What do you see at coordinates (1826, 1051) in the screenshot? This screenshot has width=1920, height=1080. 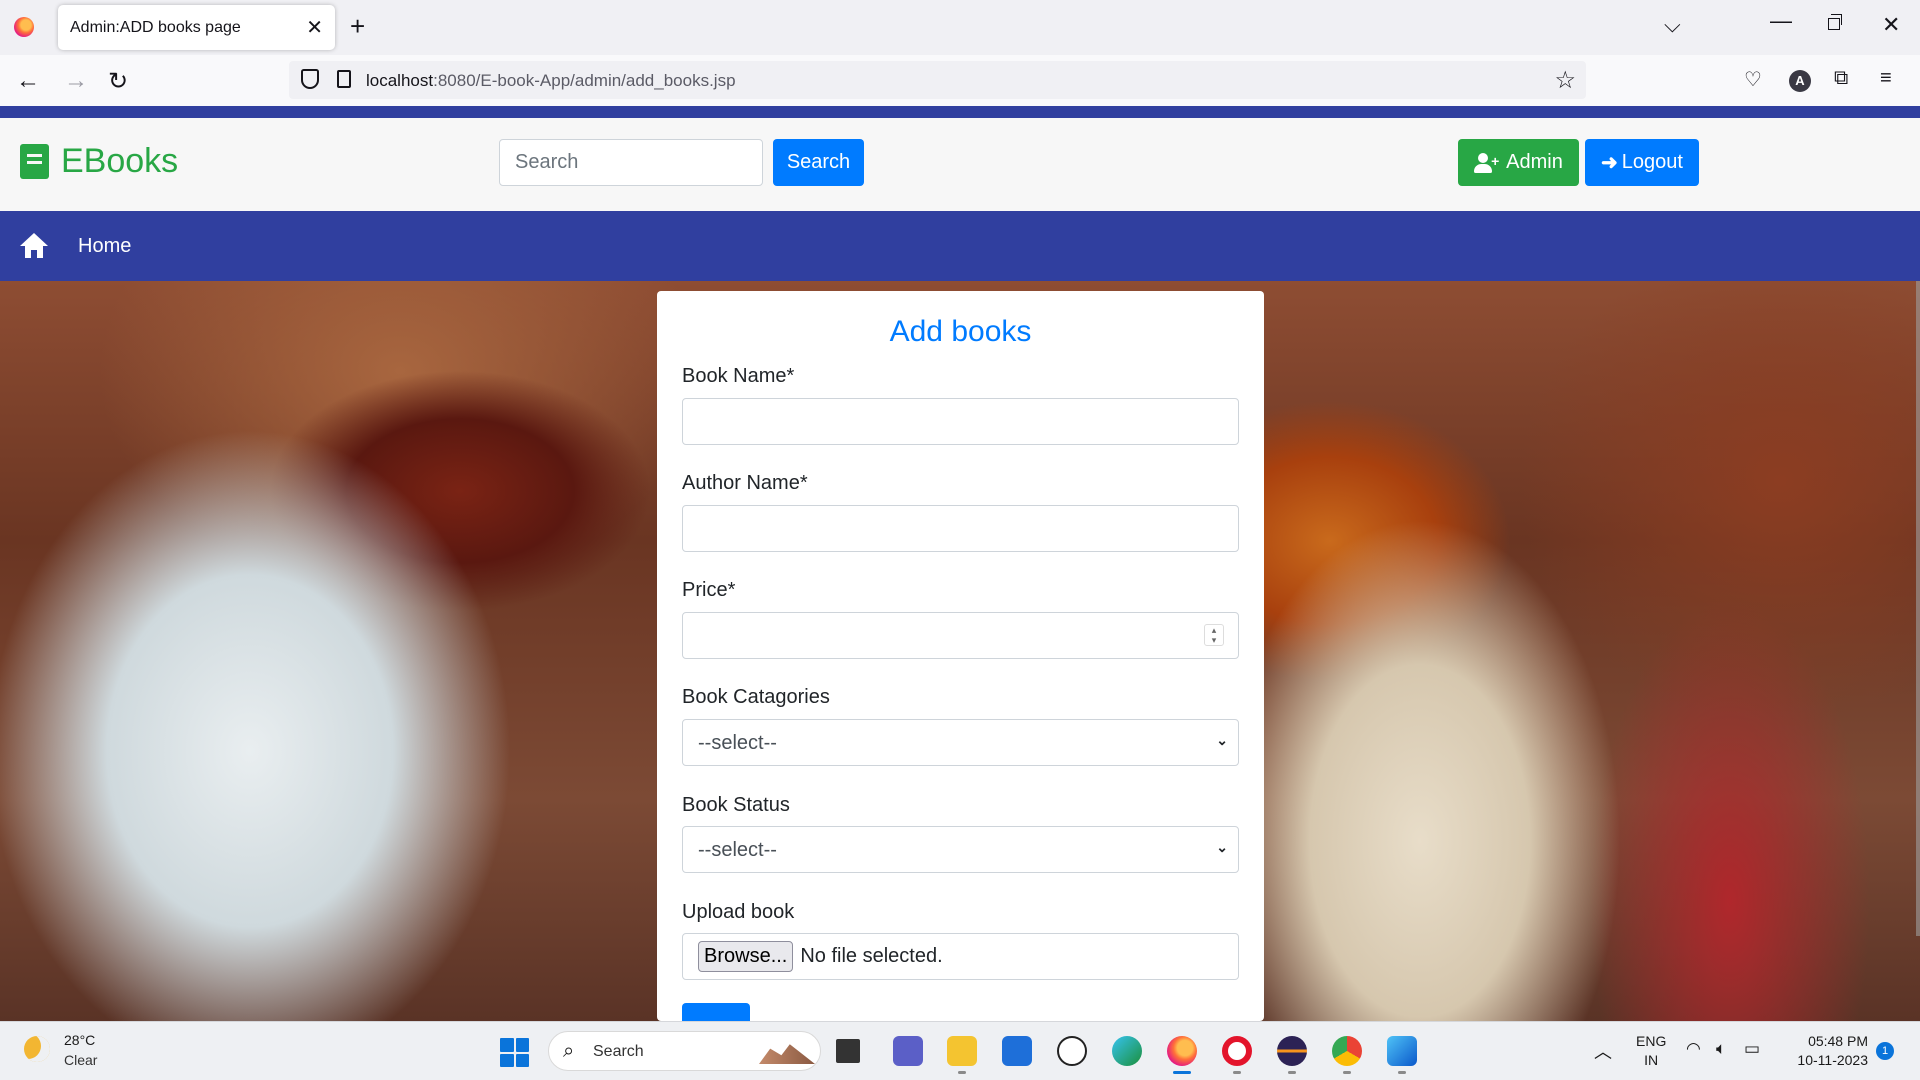 I see `clock: 05:48 PM 10-11-2023` at bounding box center [1826, 1051].